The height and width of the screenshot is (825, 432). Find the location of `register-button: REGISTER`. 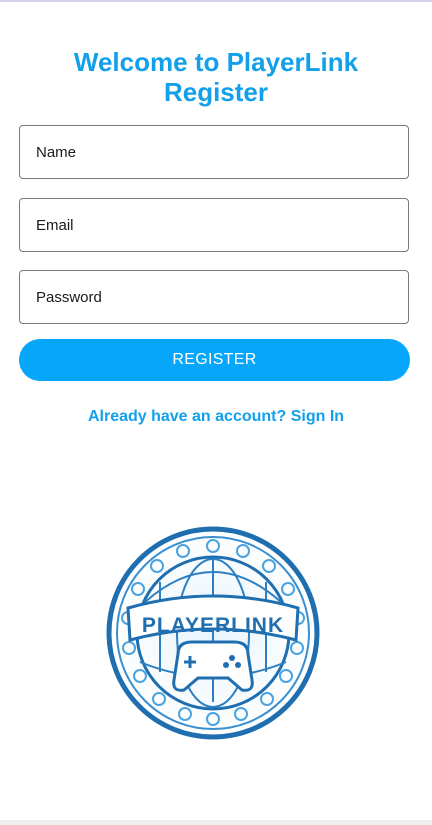

register-button: REGISTER is located at coordinates (214, 360).